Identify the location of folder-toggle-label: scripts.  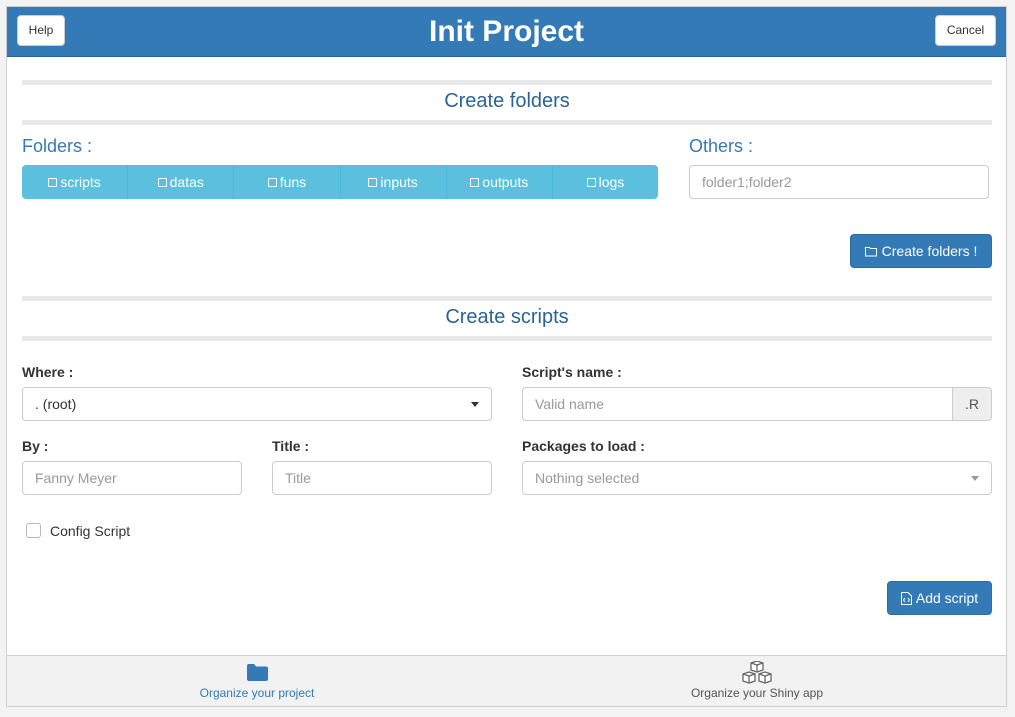
(80, 182).